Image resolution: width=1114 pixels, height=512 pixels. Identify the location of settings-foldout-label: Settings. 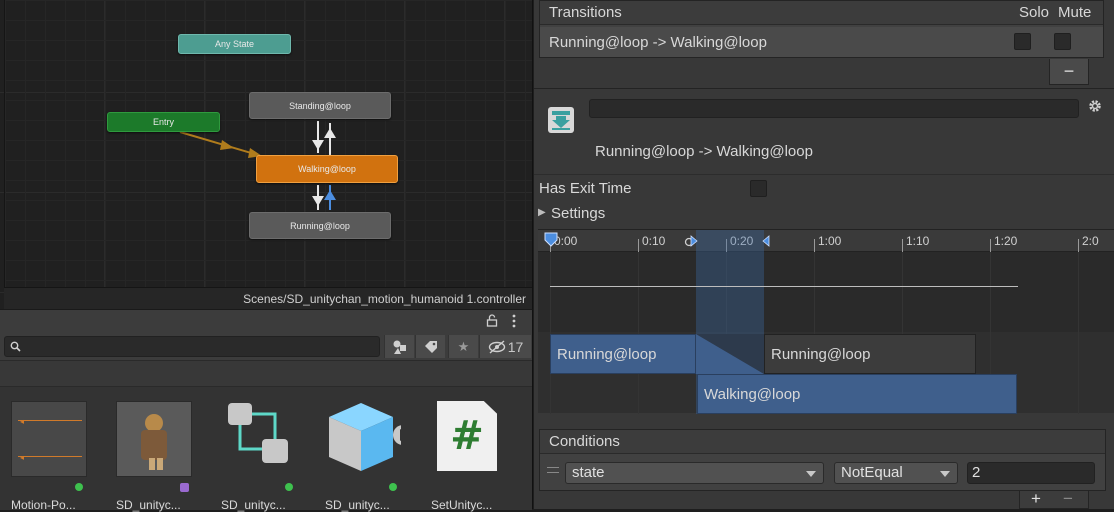
(578, 213).